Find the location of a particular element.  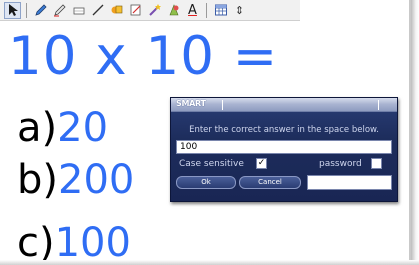

eraser-icon is located at coordinates (78, 10).